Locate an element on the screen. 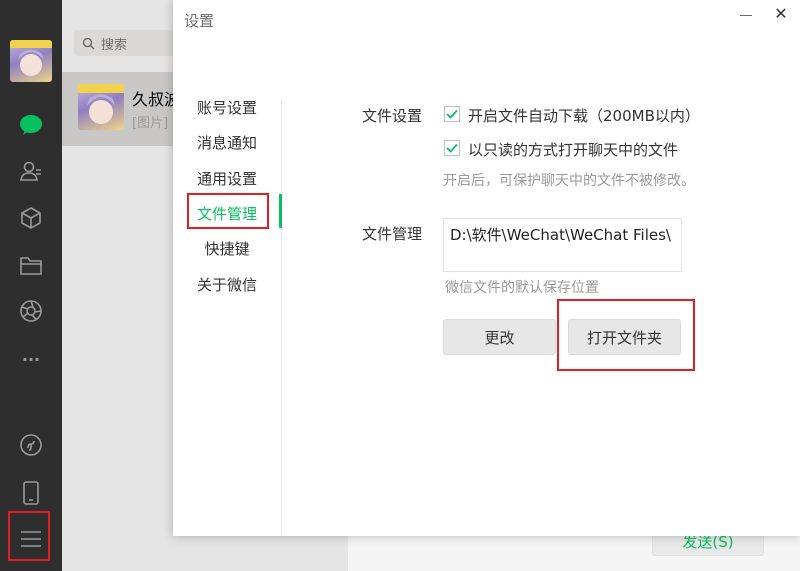 The width and height of the screenshot is (800, 571). nav-general-settings: 通用设置 is located at coordinates (227, 178).